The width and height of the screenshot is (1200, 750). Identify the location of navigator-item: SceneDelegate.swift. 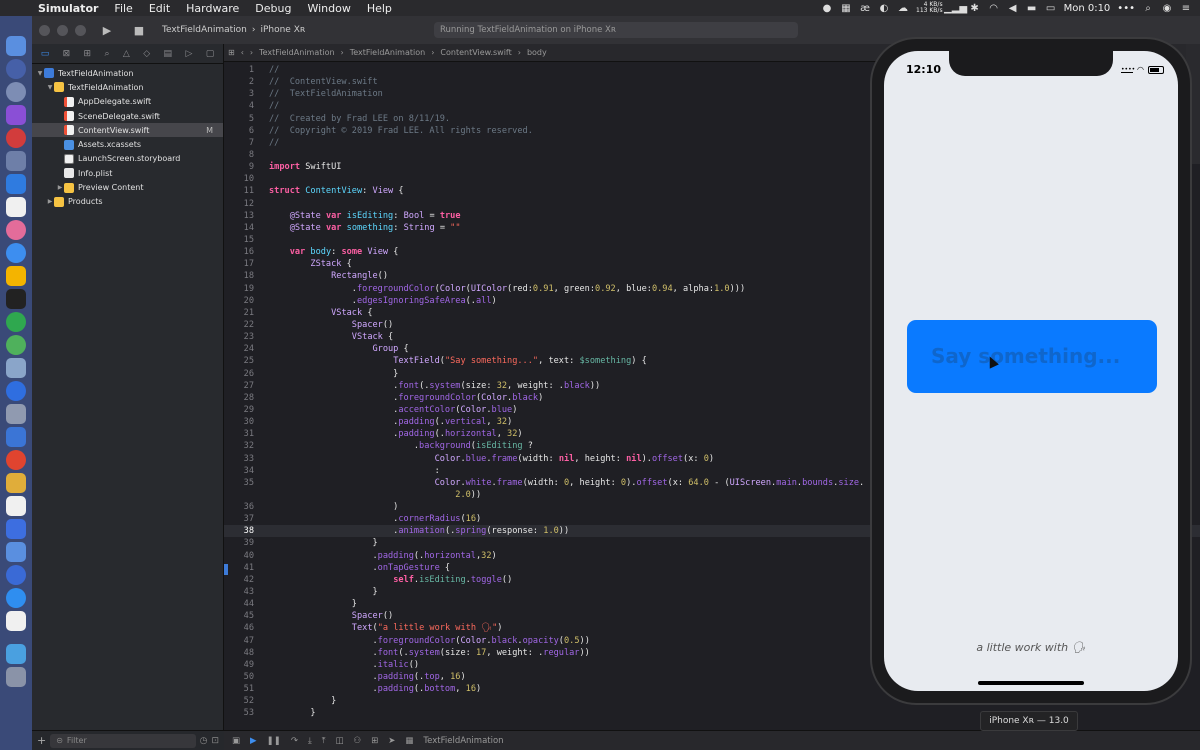
(127, 116).